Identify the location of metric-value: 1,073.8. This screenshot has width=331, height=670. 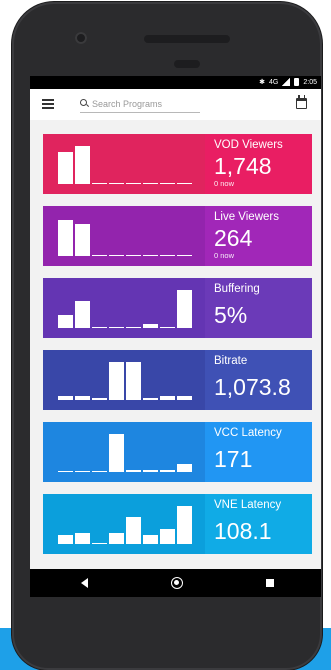
(252, 387).